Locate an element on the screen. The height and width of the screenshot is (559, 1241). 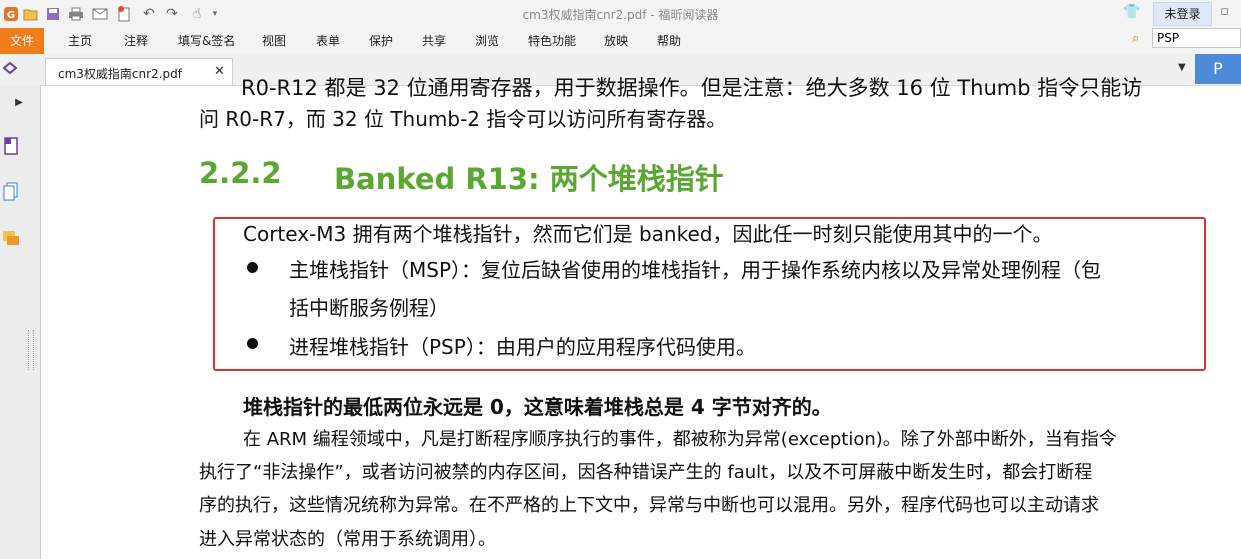
menu-features: 特色功能 is located at coordinates (552, 41).